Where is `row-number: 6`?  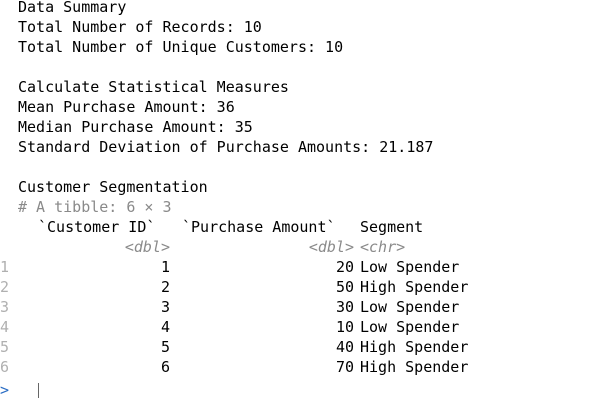
row-number: 6 is located at coordinates (5, 367).